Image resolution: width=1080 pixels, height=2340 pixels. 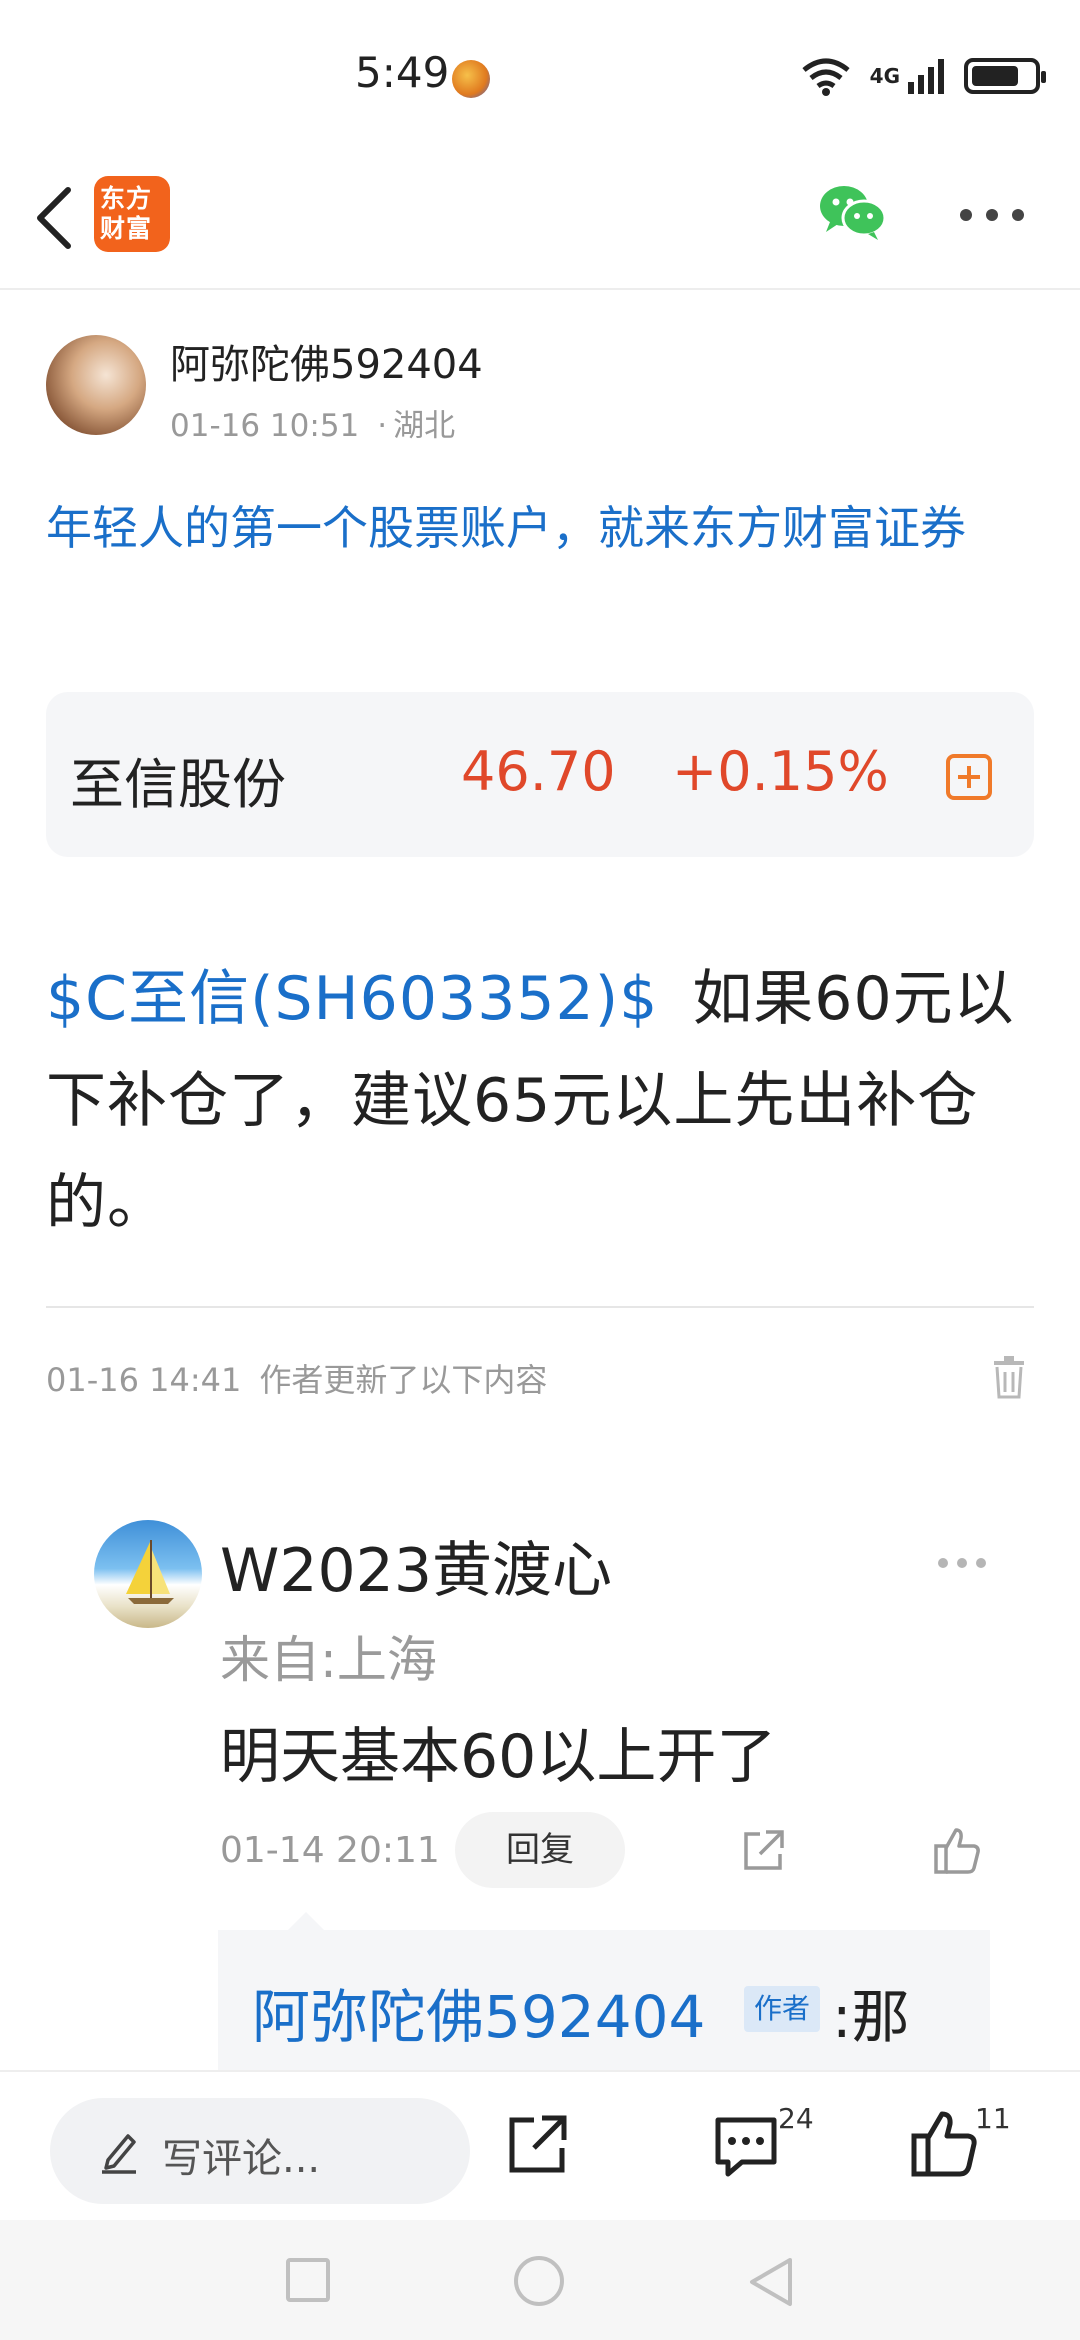 What do you see at coordinates (144, 1380) in the screenshot?
I see `update-timestamp: 01-16 14:41` at bounding box center [144, 1380].